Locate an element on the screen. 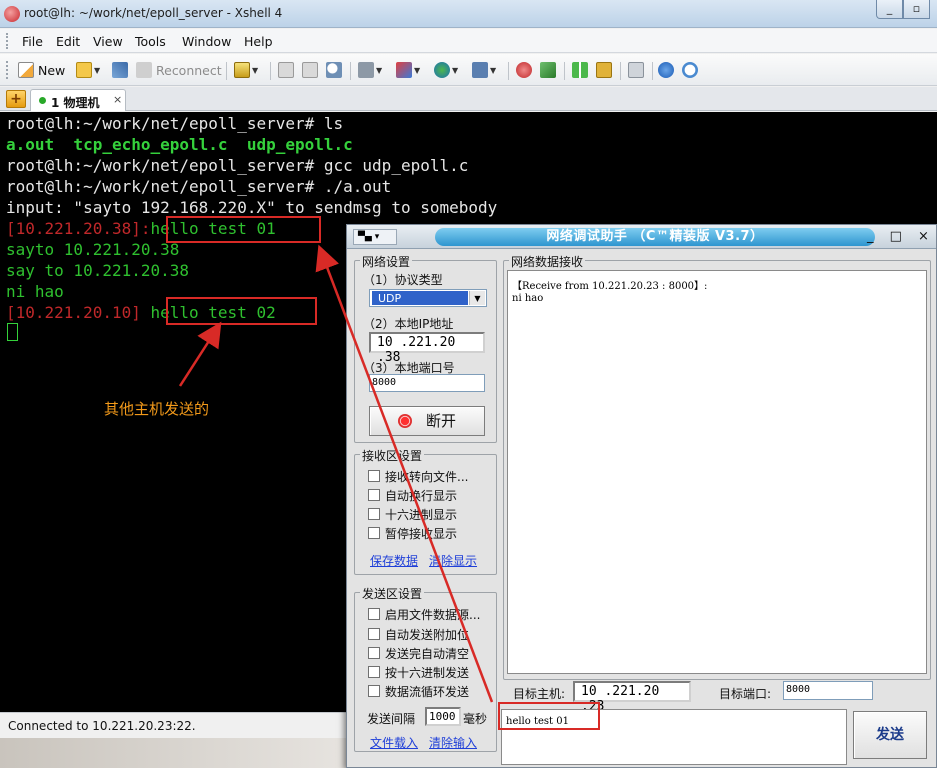 Image resolution: width=937 pixels, height=768 pixels. keyboard-button is located at coordinates (636, 70).